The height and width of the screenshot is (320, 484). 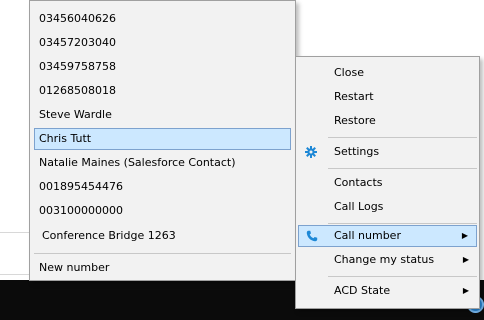 I want to click on acd-state-menu-item: ACD State ▶, so click(x=387, y=291).